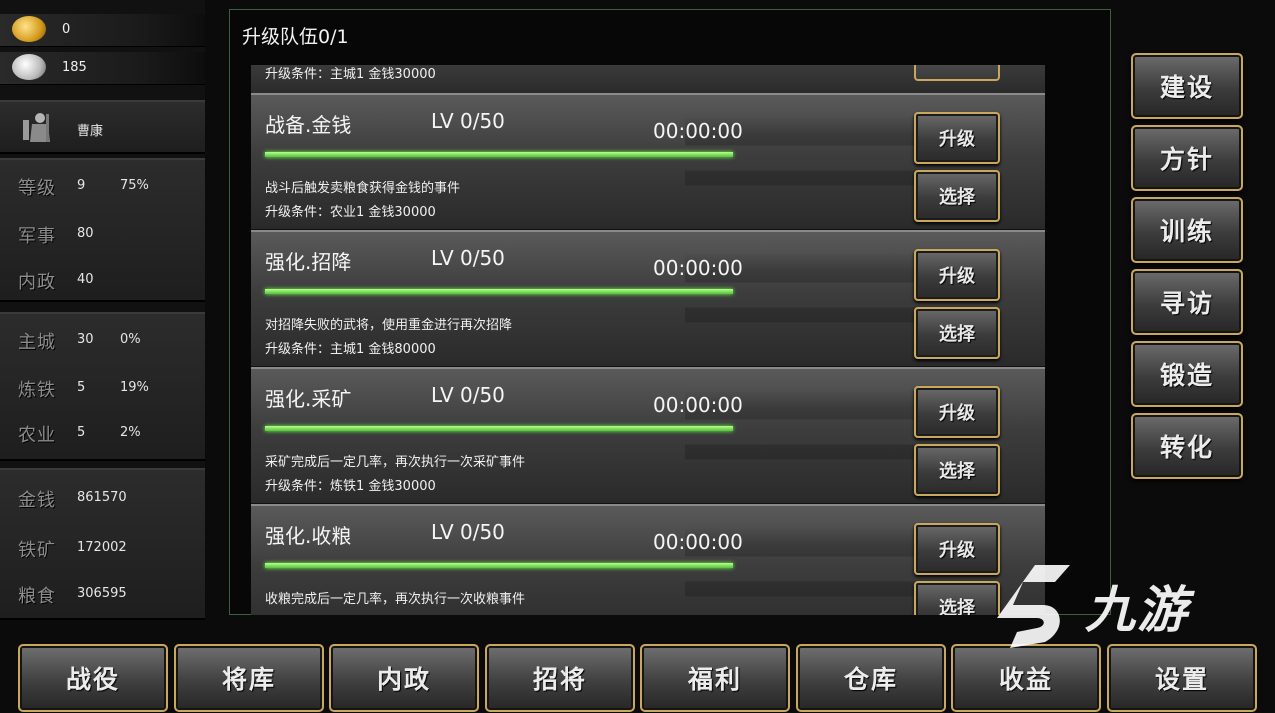 This screenshot has height=713, width=1275. I want to click on card-description: 收粮完成后一定几率，再次执行一次收粮事件, so click(395, 599).